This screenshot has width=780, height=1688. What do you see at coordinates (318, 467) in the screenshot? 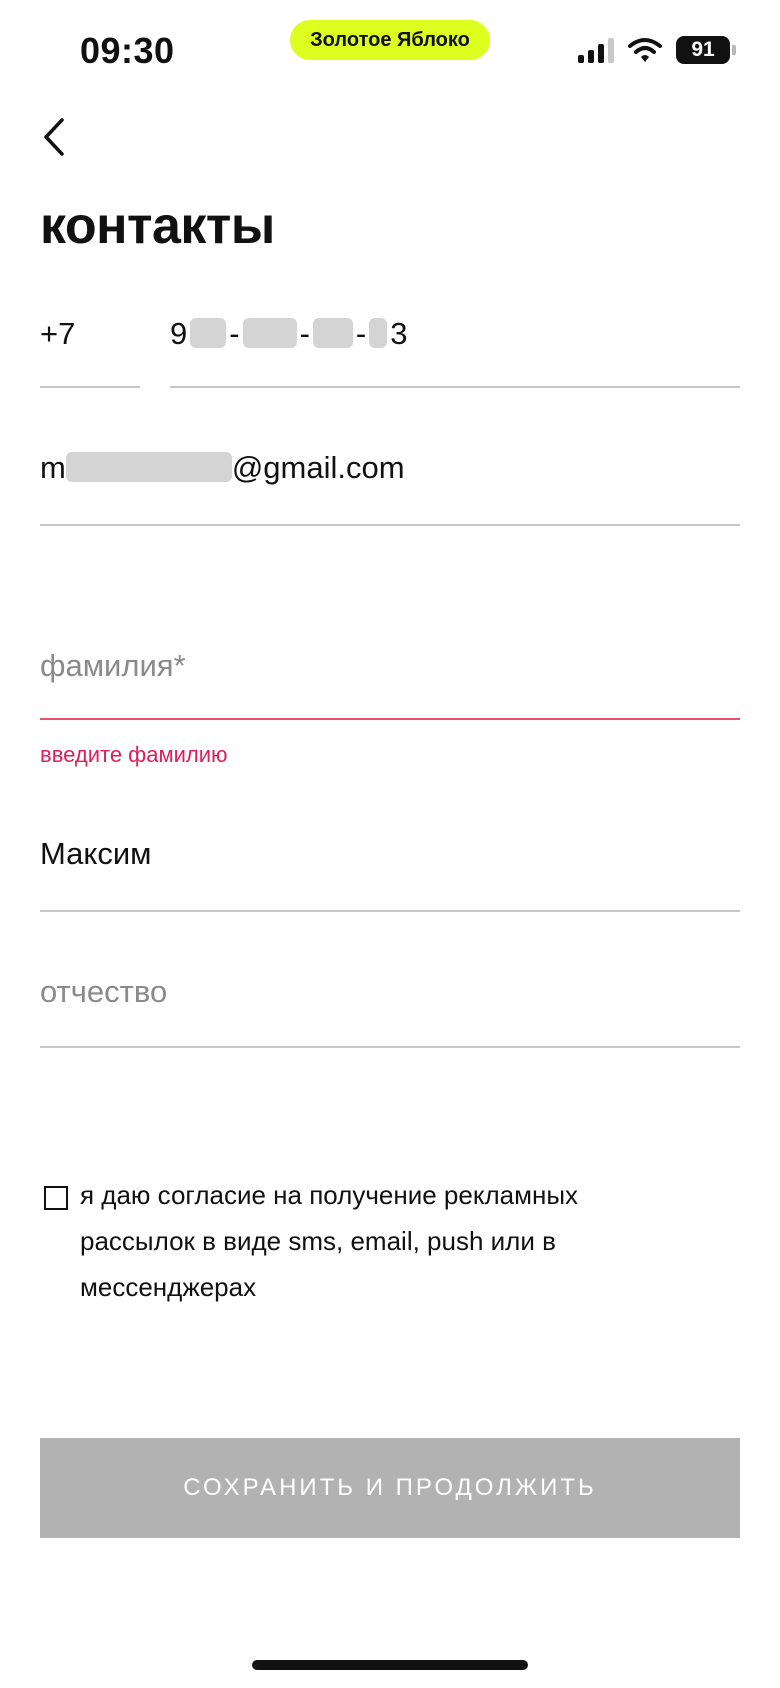
I see `email-suffix: @gmail.com` at bounding box center [318, 467].